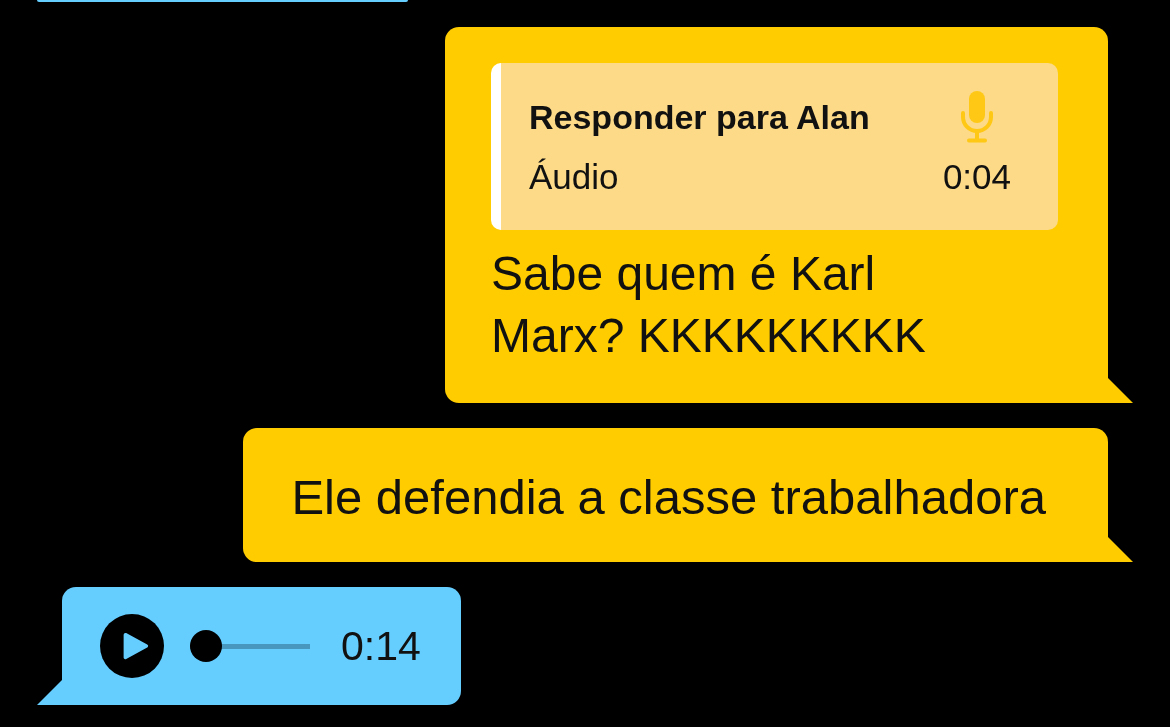 The width and height of the screenshot is (1170, 727). What do you see at coordinates (976, 117) in the screenshot?
I see `microphone-icon` at bounding box center [976, 117].